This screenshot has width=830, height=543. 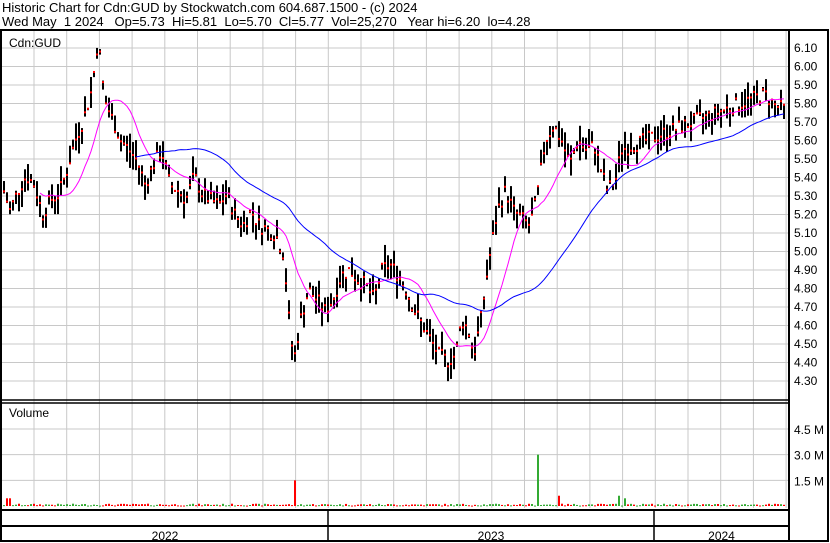 I want to click on price-tick-label: 5.00, so click(x=806, y=252).